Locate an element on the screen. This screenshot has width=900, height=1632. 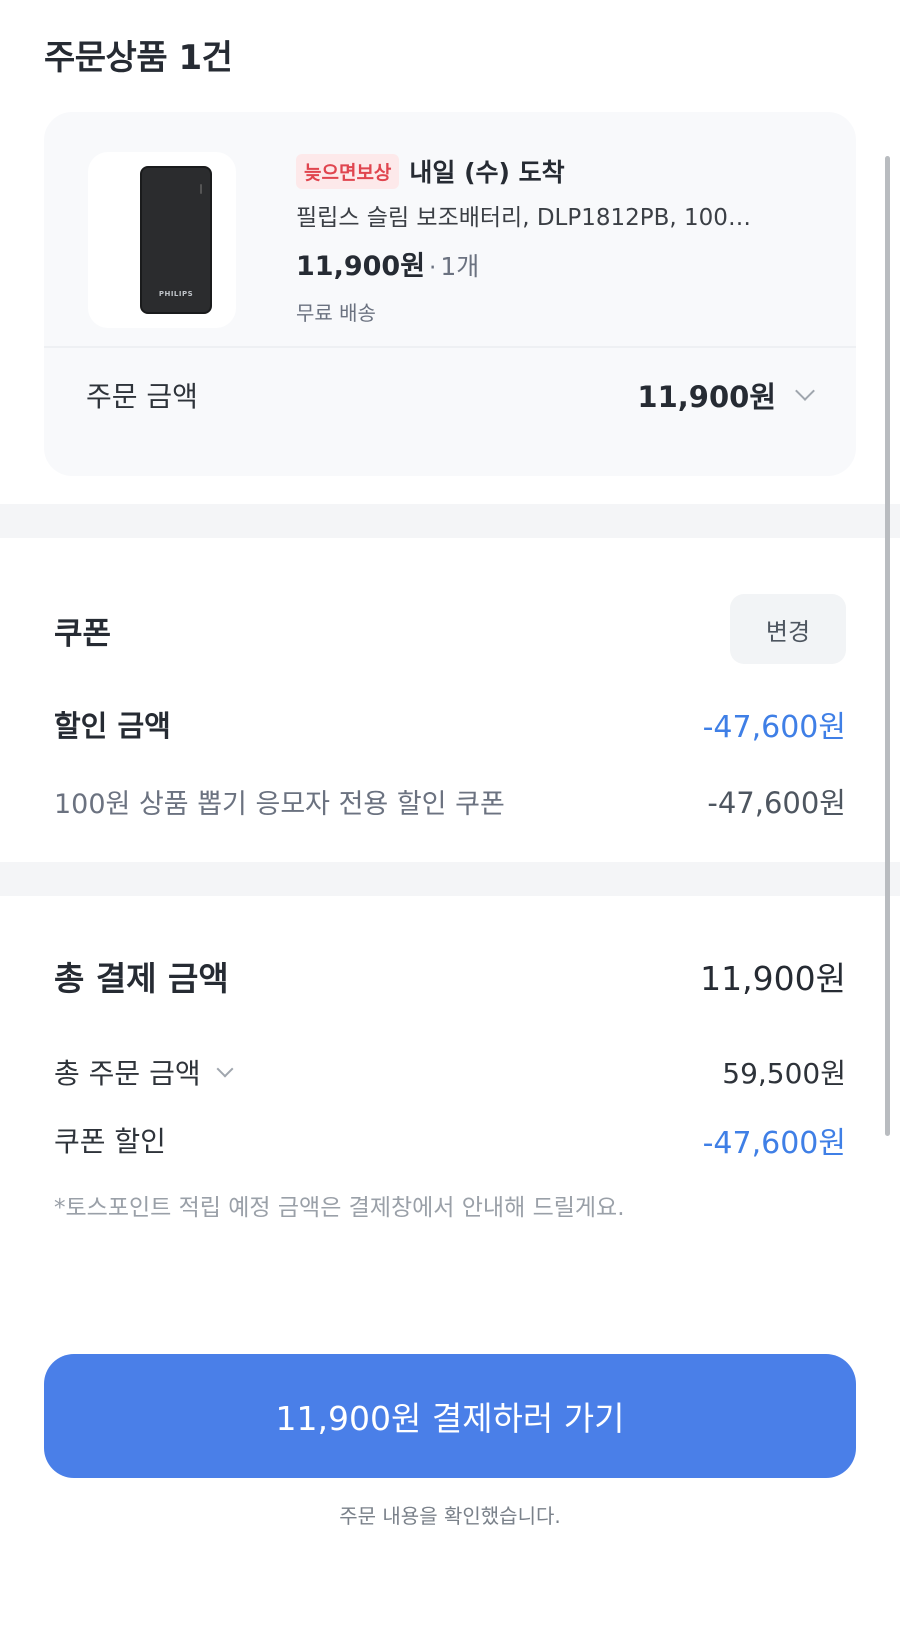
coupon-item-label: 100원 상품 뽑기 응모자 전용 할인 쿠폰 is located at coordinates (279, 804).